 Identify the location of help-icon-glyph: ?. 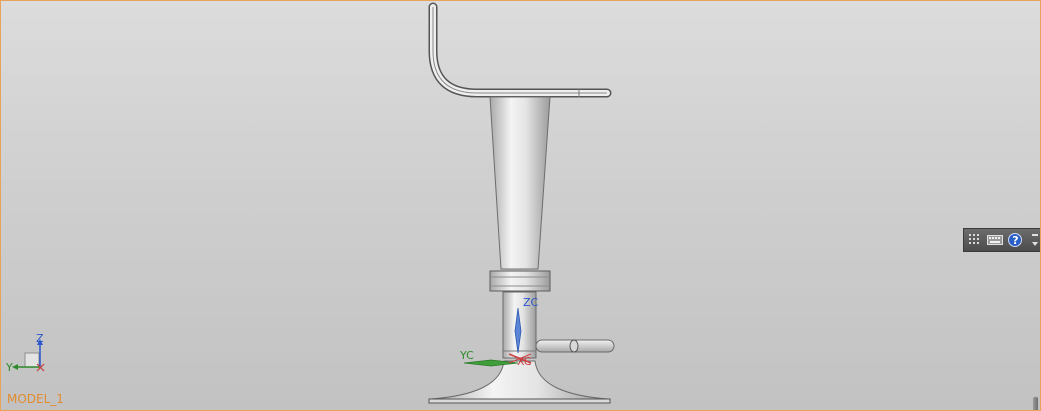
(1015, 240).